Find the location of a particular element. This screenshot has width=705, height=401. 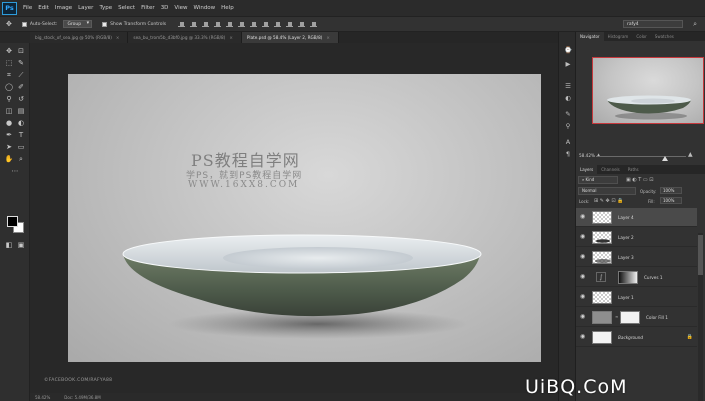

layer-name: Curves 1 is located at coordinates (653, 277).